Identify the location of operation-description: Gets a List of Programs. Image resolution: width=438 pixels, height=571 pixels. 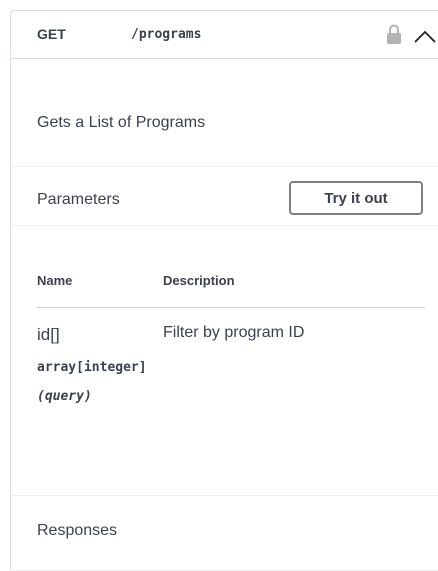
(121, 122).